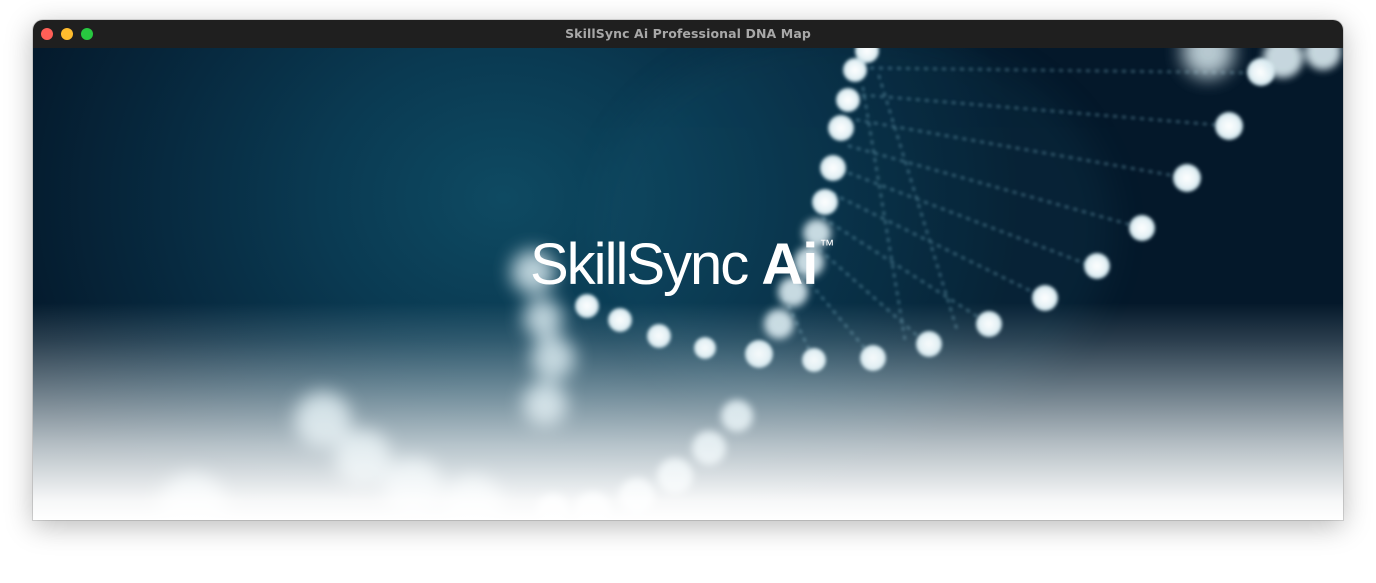 This screenshot has width=1376, height=583. I want to click on window-title: SkillSync Ai Professional DNA Map, so click(688, 33).